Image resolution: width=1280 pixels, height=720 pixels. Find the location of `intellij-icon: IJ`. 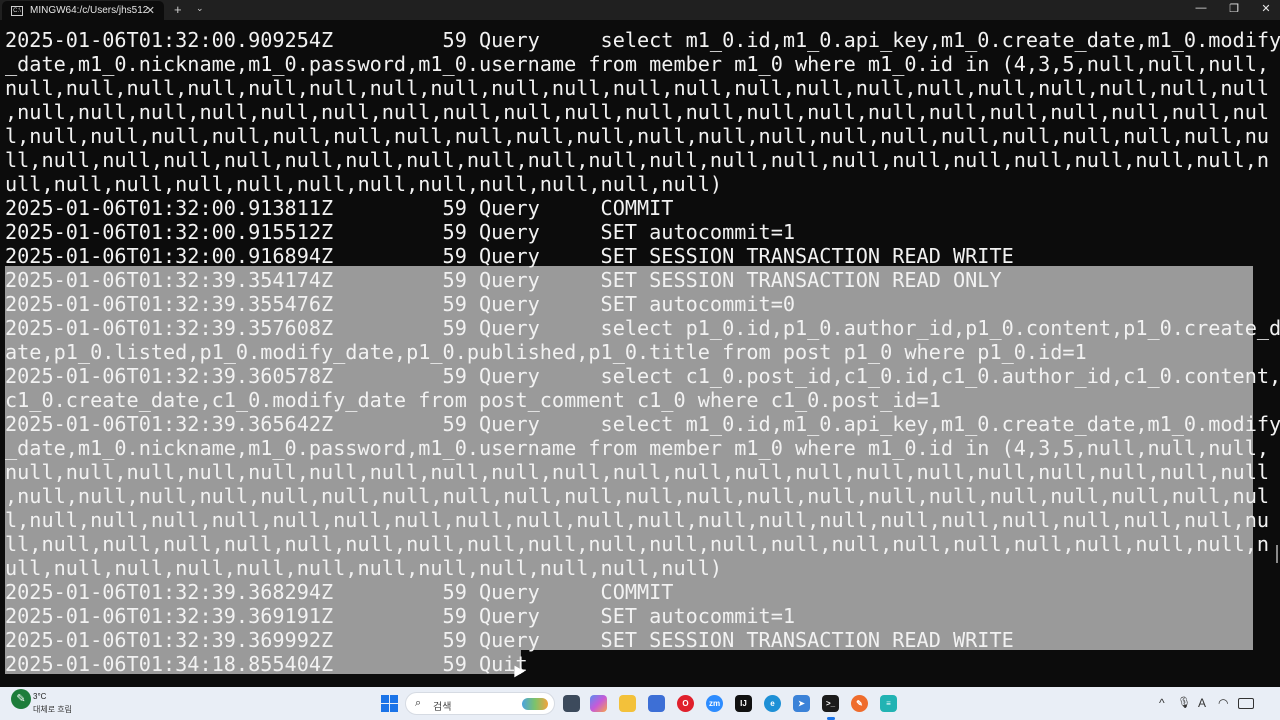

intellij-icon: IJ is located at coordinates (743, 703).